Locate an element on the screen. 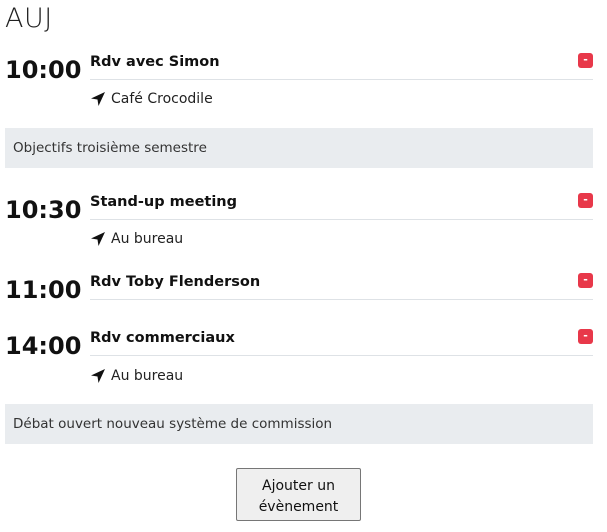 Image resolution: width=607 pixels, height=532 pixels. event-title: Stand-up meeting is located at coordinates (164, 202).